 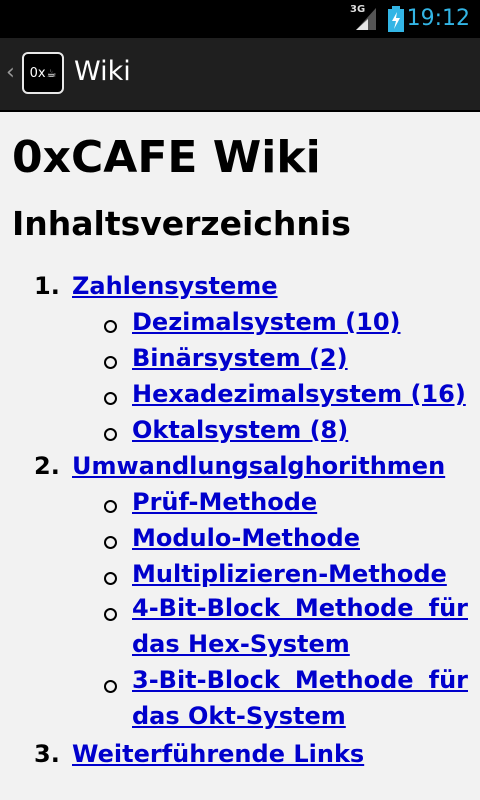 What do you see at coordinates (246, 538) in the screenshot?
I see `toc-link-modulo-methode: Modulo-Methode` at bounding box center [246, 538].